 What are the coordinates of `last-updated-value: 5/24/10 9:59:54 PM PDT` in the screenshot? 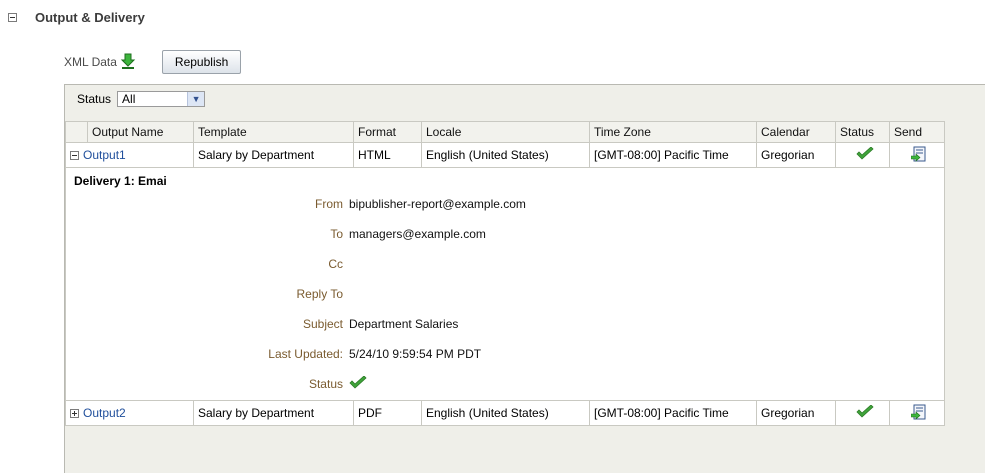 It's located at (415, 354).